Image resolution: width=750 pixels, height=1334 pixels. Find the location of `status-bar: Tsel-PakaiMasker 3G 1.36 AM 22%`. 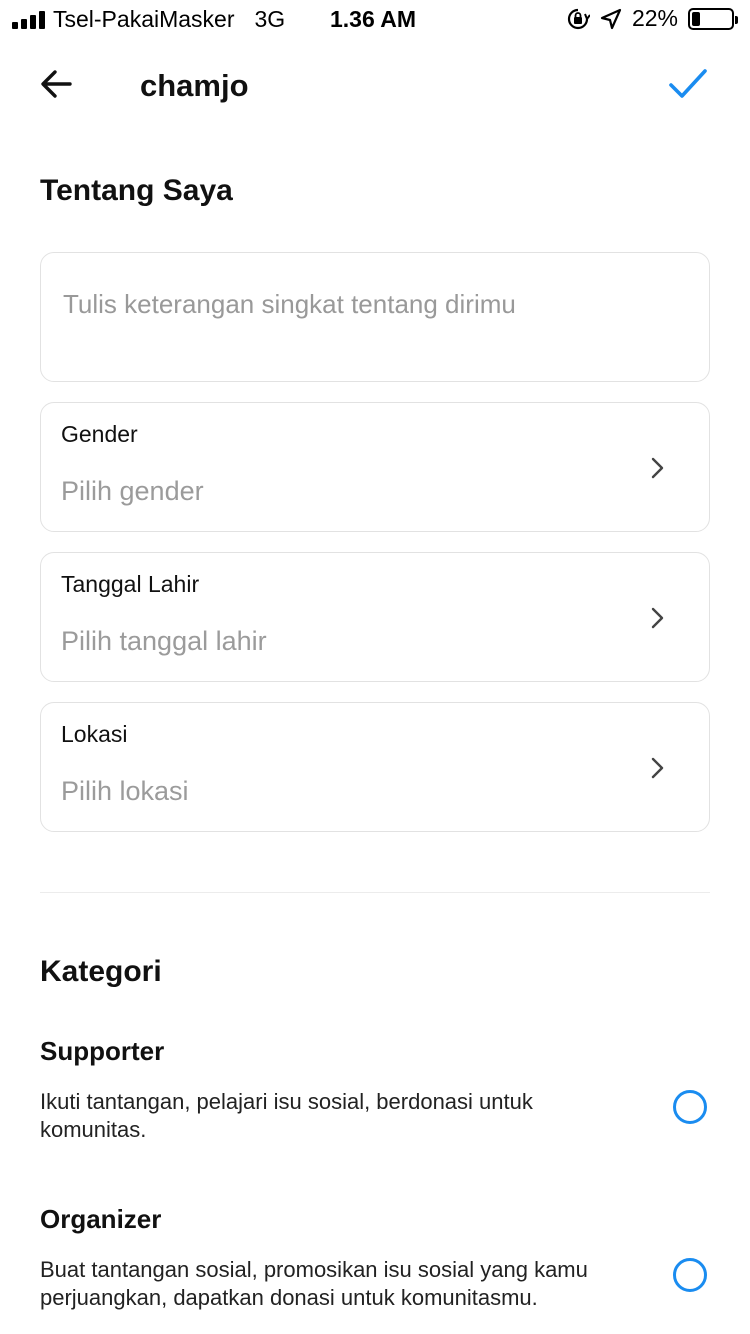

status-bar: Tsel-PakaiMasker 3G 1.36 AM 22% is located at coordinates (375, 20).